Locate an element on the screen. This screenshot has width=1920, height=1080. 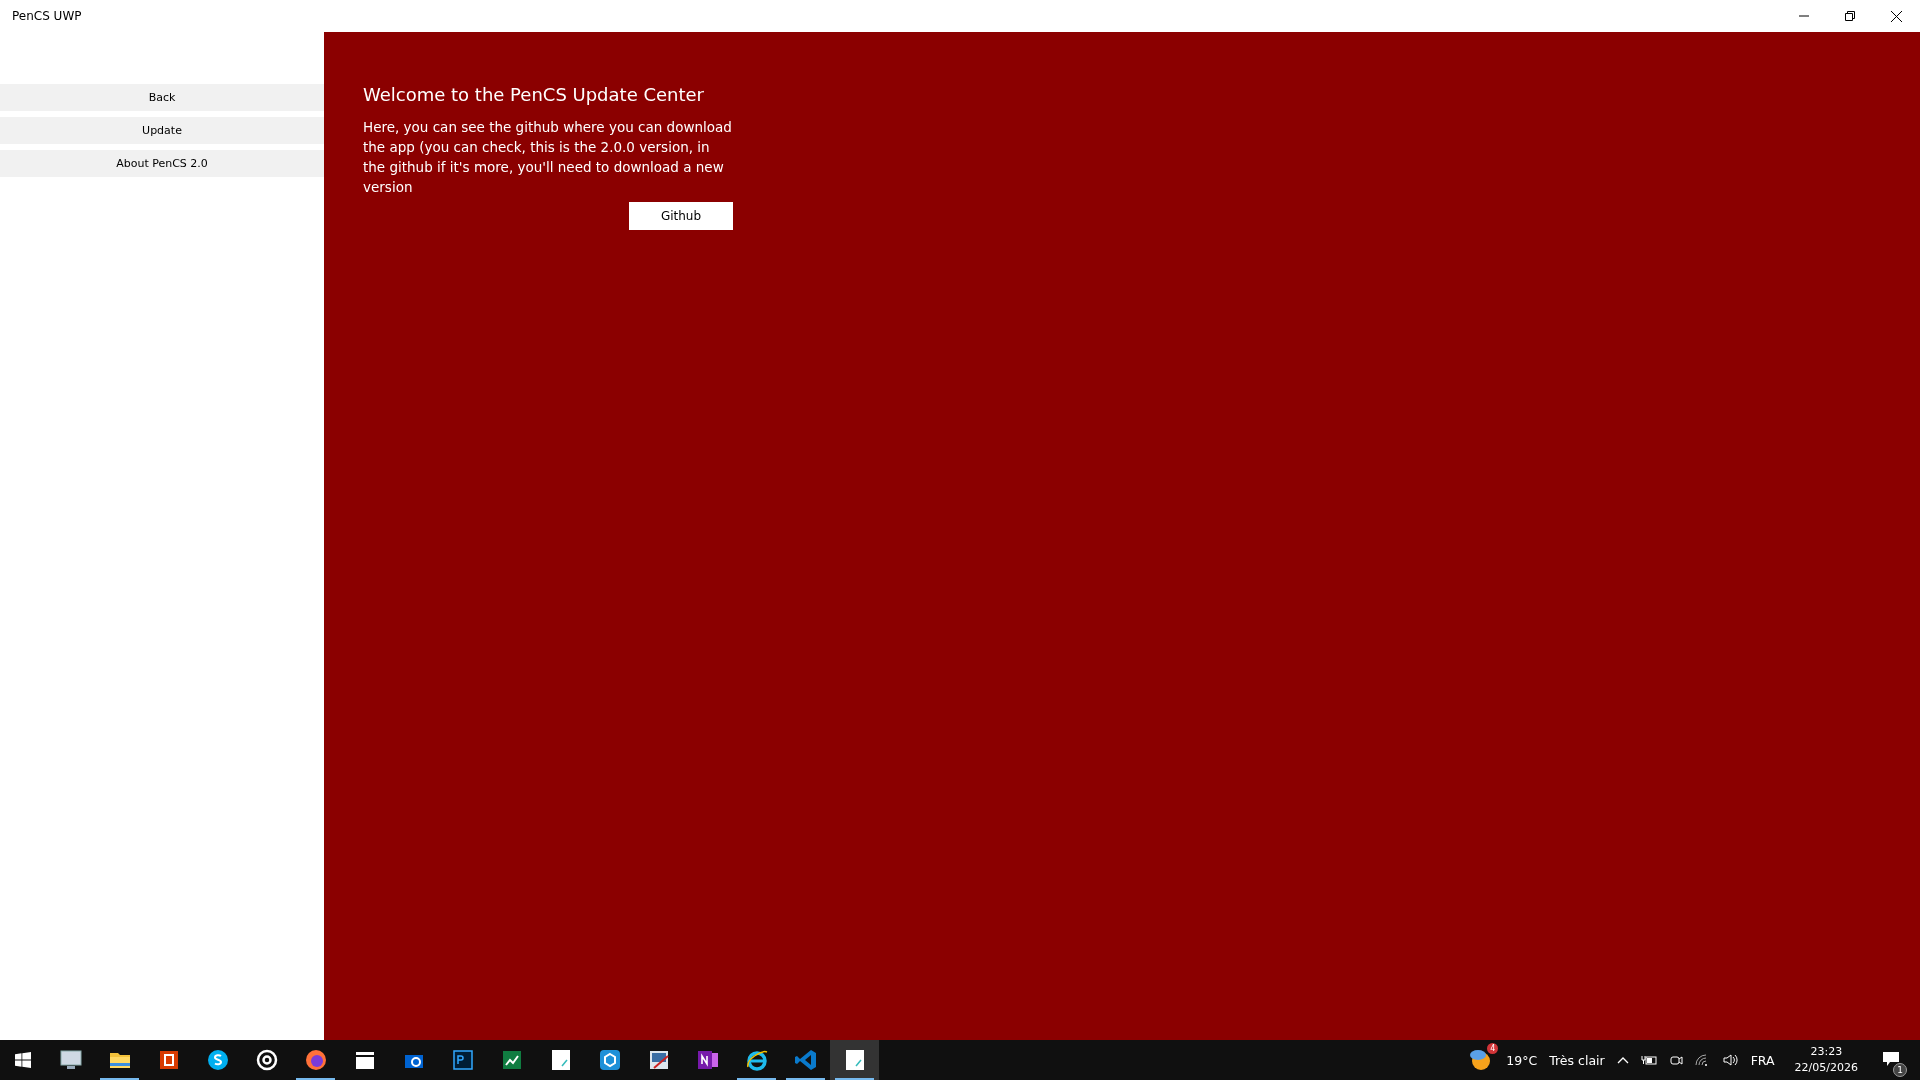
clock: 23:23 22/05/2026 is located at coordinates (1826, 1060).